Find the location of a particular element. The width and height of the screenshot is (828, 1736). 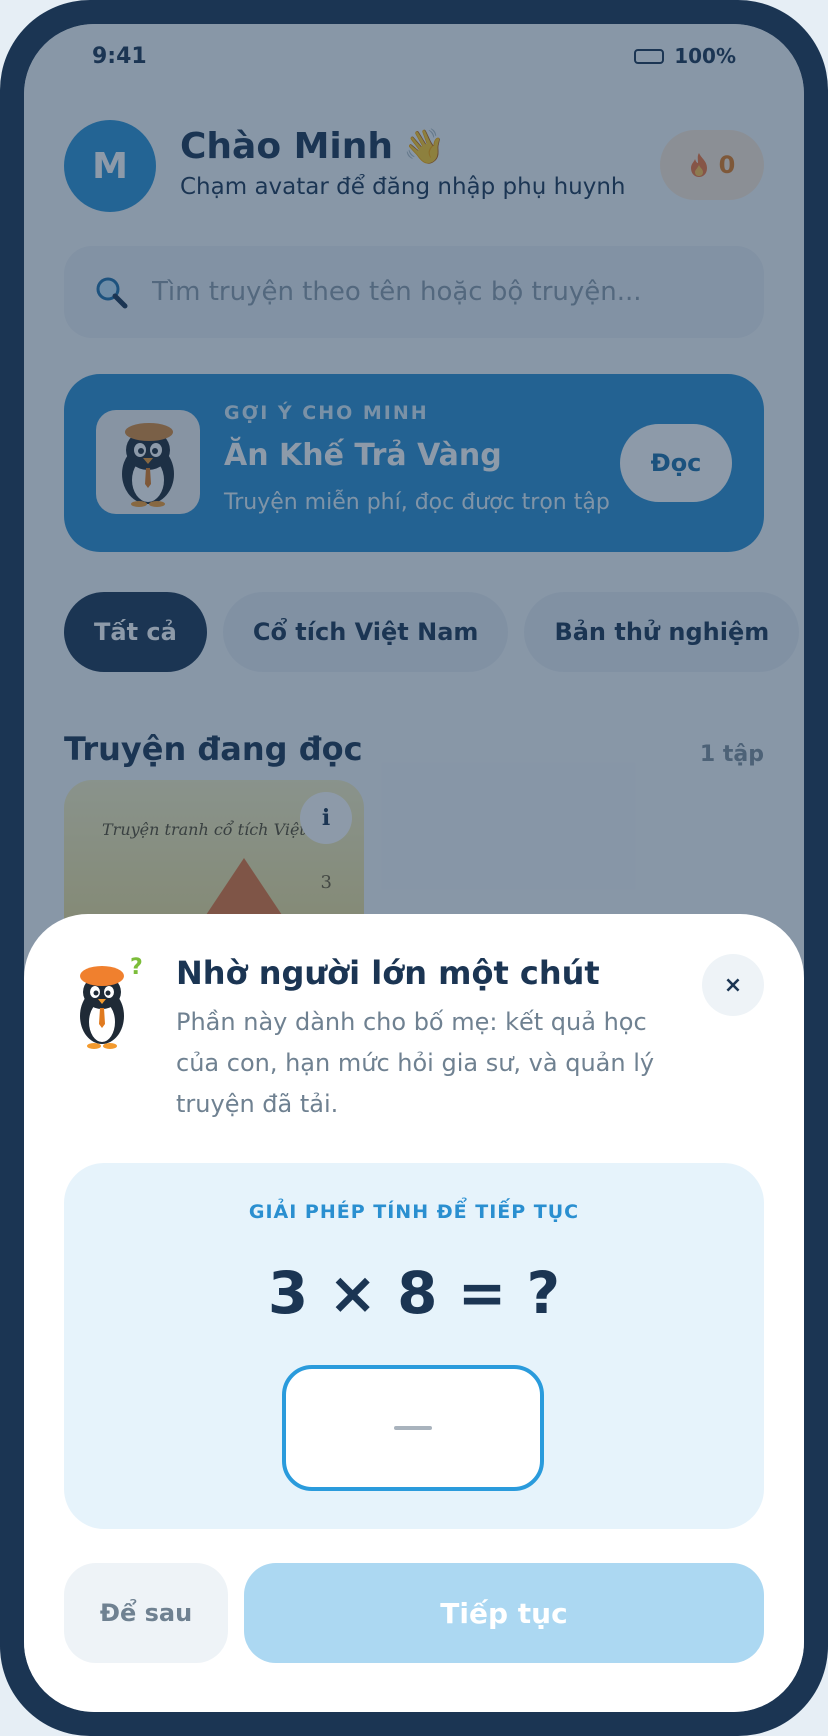

answer-input is located at coordinates (415, 1429).